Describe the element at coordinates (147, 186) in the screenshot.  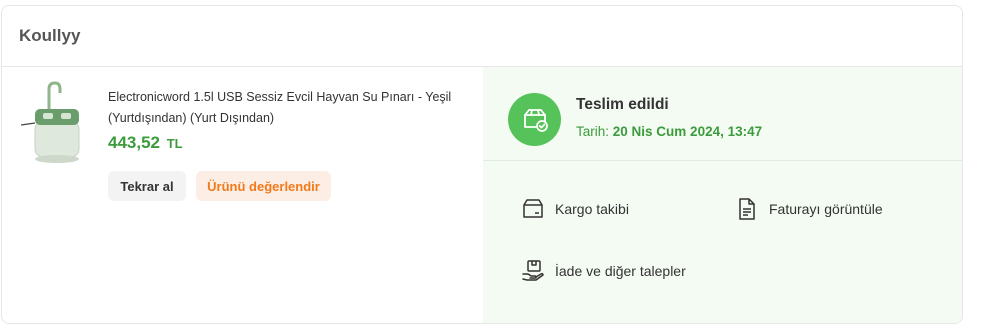
I see `buy-again-button: Tekrar al` at that location.